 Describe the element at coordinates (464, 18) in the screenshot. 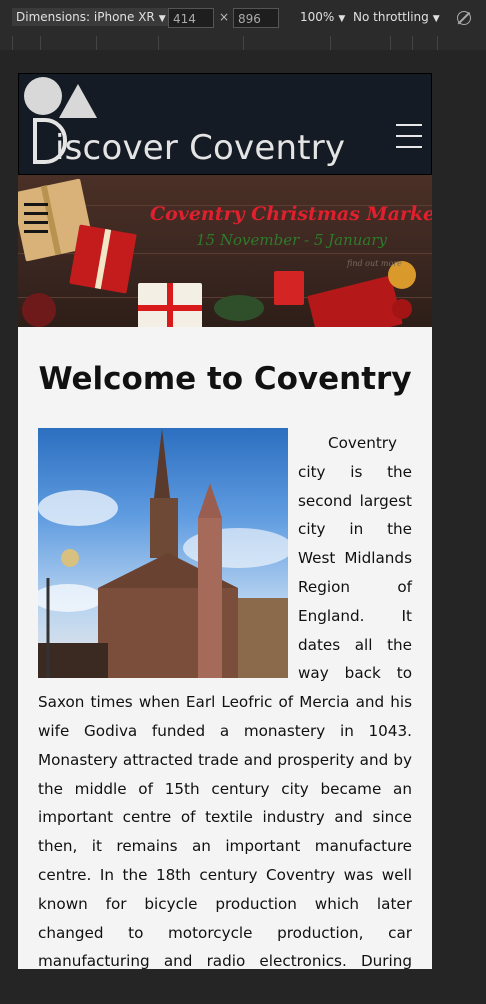

I see `rotate-disabled-icon` at that location.